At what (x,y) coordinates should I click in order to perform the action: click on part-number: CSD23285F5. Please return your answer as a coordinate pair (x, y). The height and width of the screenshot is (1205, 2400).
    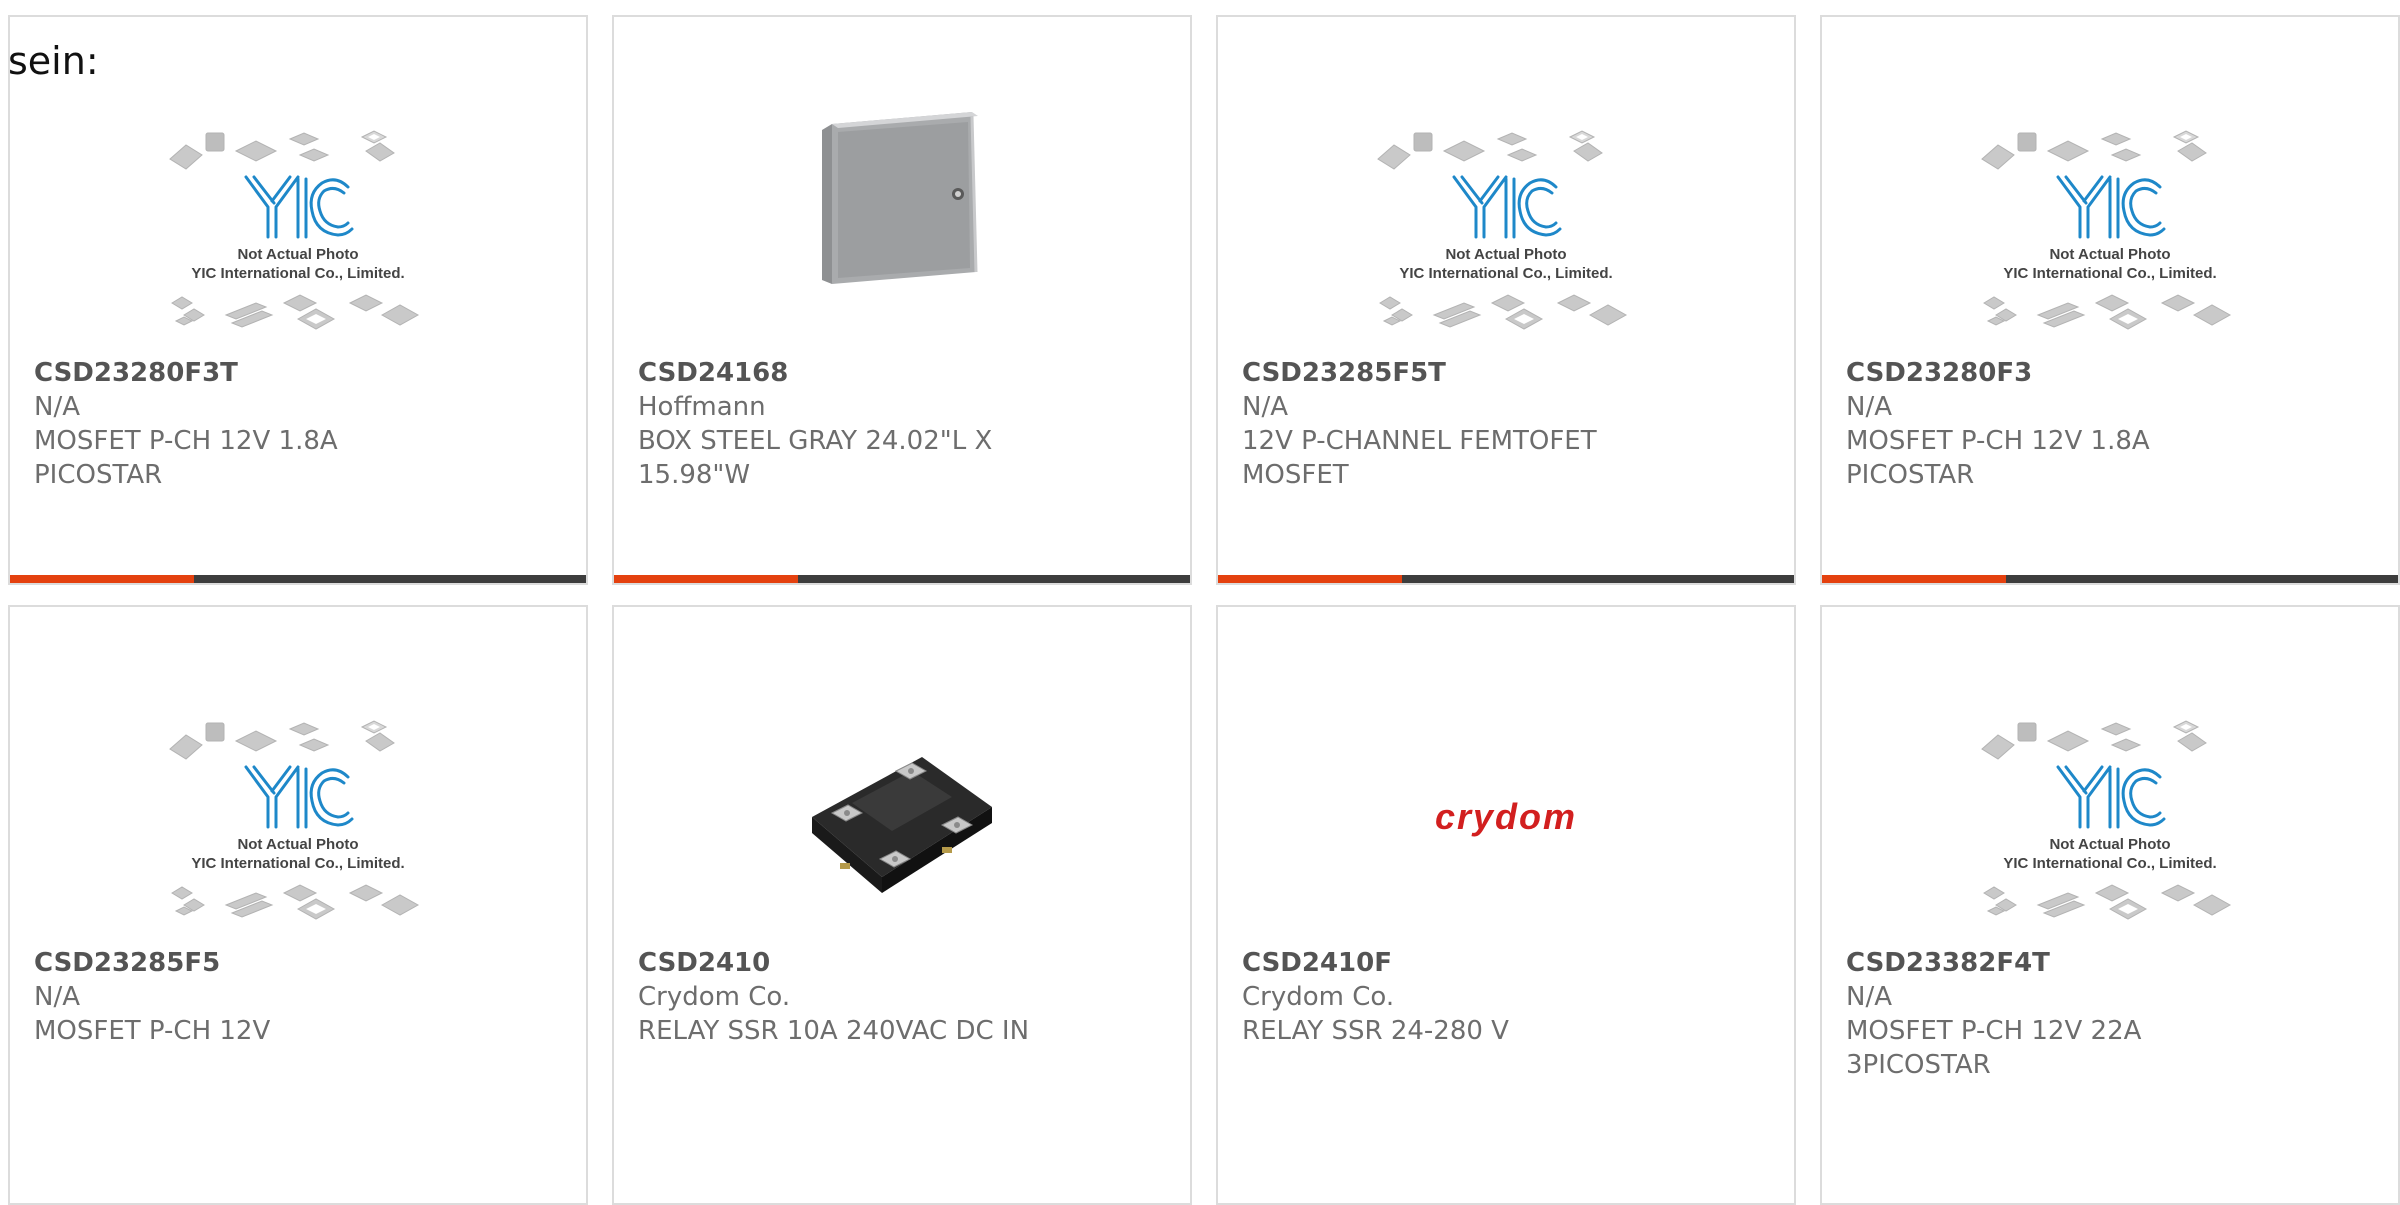
    Looking at the image, I should click on (298, 963).